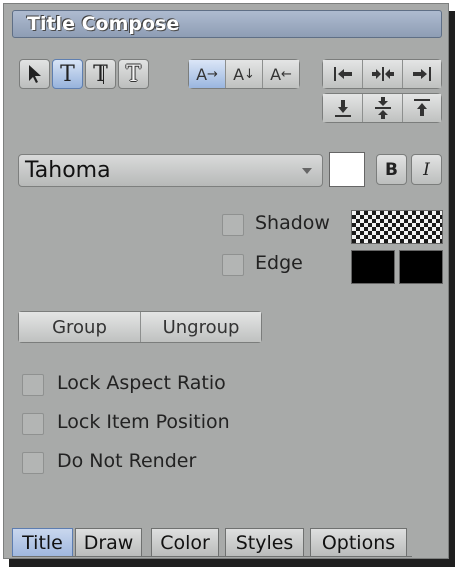  Describe the element at coordinates (68, 170) in the screenshot. I see `font-family-value: Tahoma` at that location.